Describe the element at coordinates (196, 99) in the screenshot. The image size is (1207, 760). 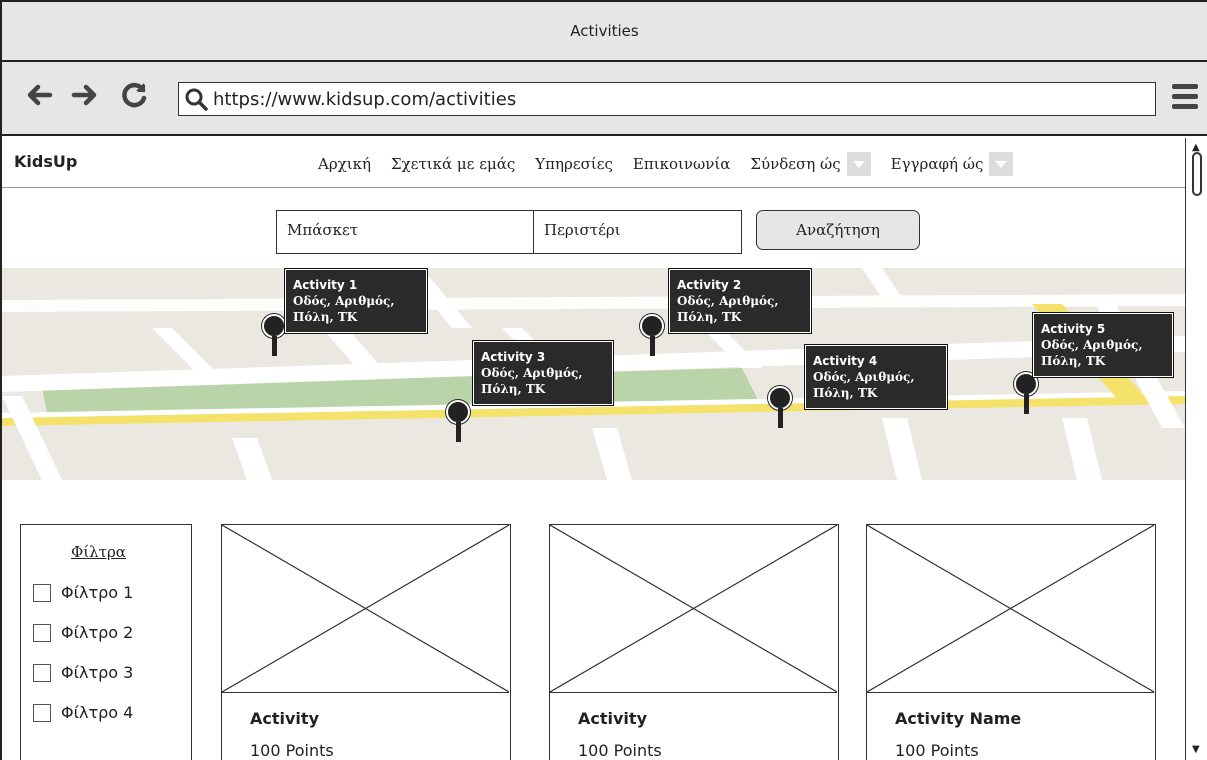
I see `search-icon` at that location.